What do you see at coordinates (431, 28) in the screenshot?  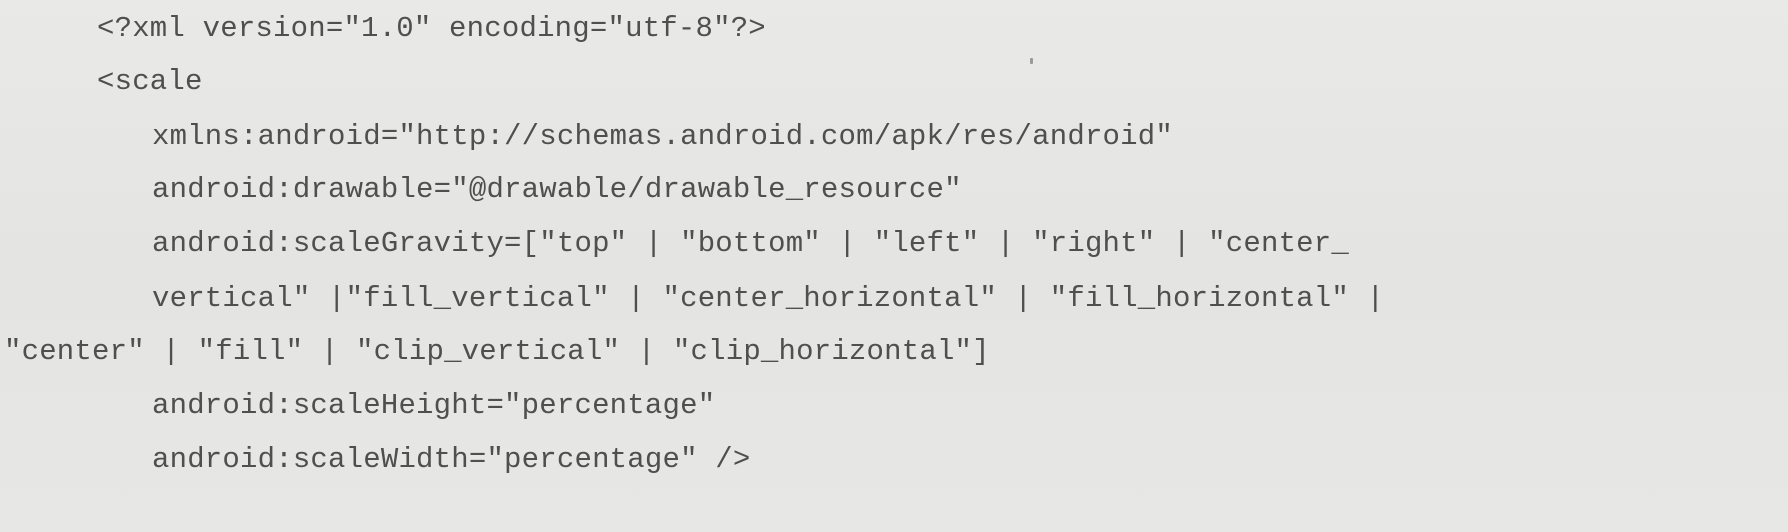 I see `code-line-xml-declaration: <?xml version="1.0" encoding="utf-8"?>` at bounding box center [431, 28].